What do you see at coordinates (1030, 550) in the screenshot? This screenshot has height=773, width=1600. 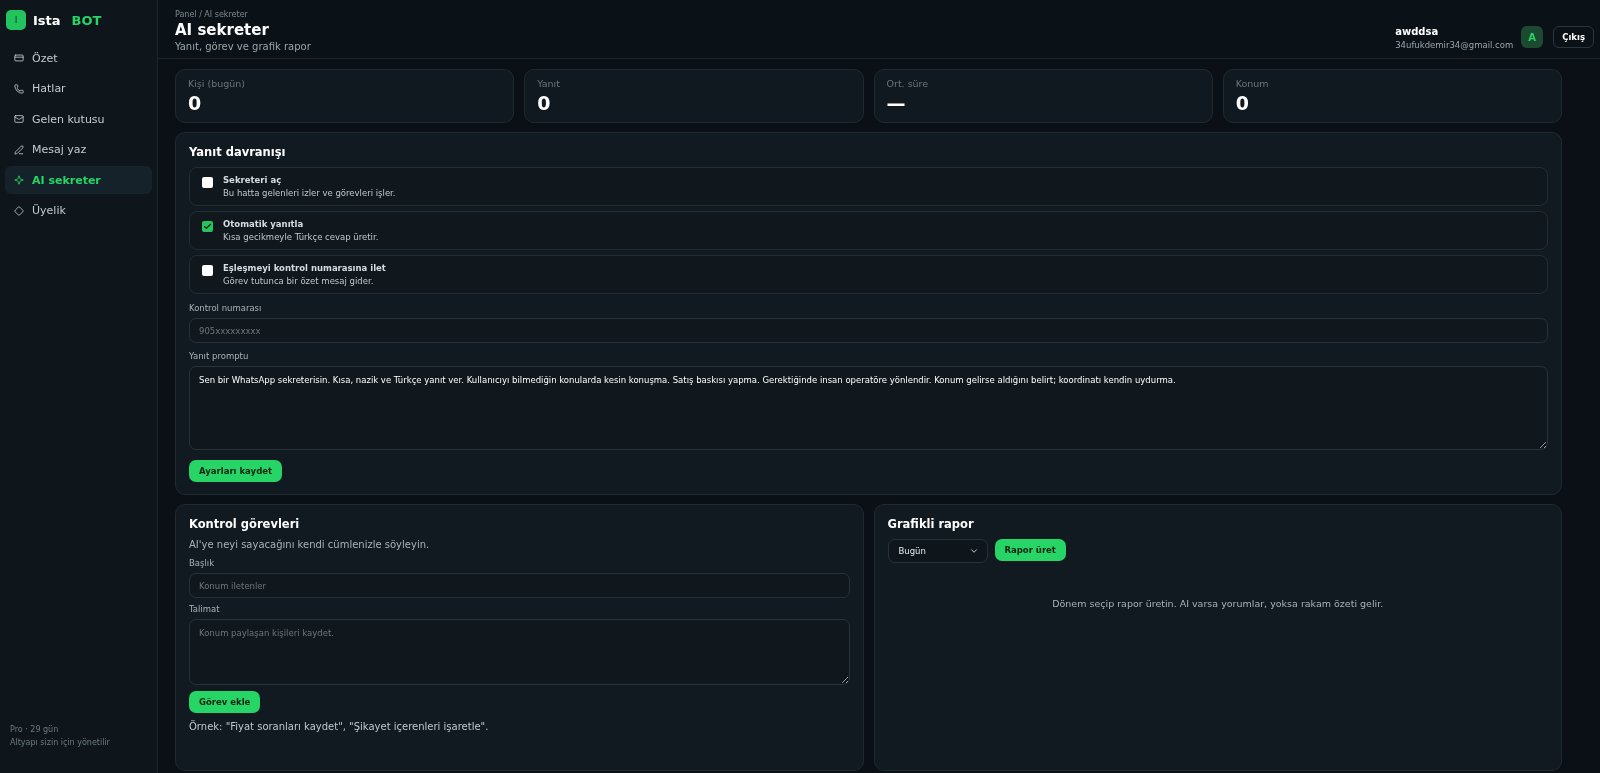 I see `generate-report-button: Rapor üret` at bounding box center [1030, 550].